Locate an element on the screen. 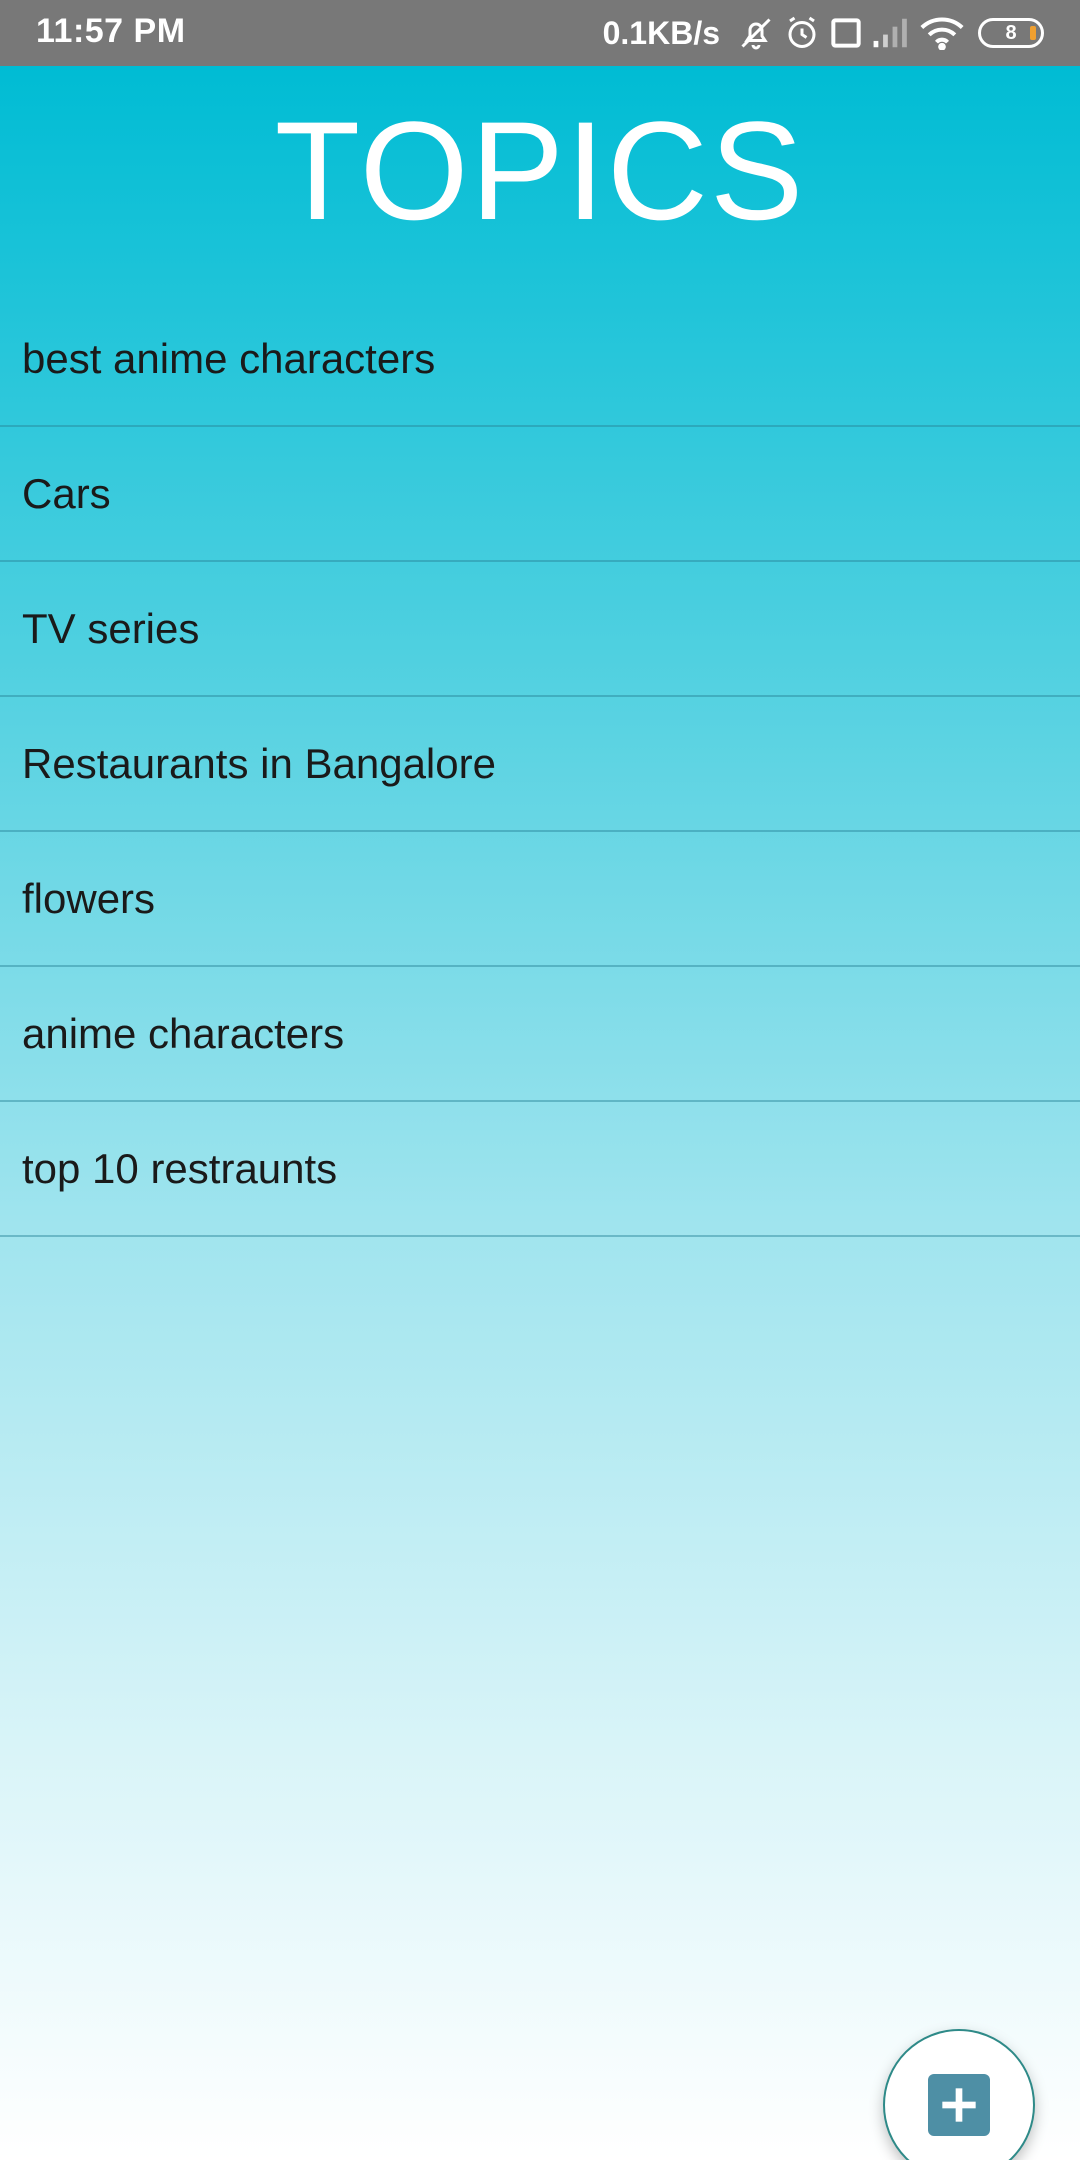 The height and width of the screenshot is (2160, 1080). list-item-label: TV series is located at coordinates (111, 628).